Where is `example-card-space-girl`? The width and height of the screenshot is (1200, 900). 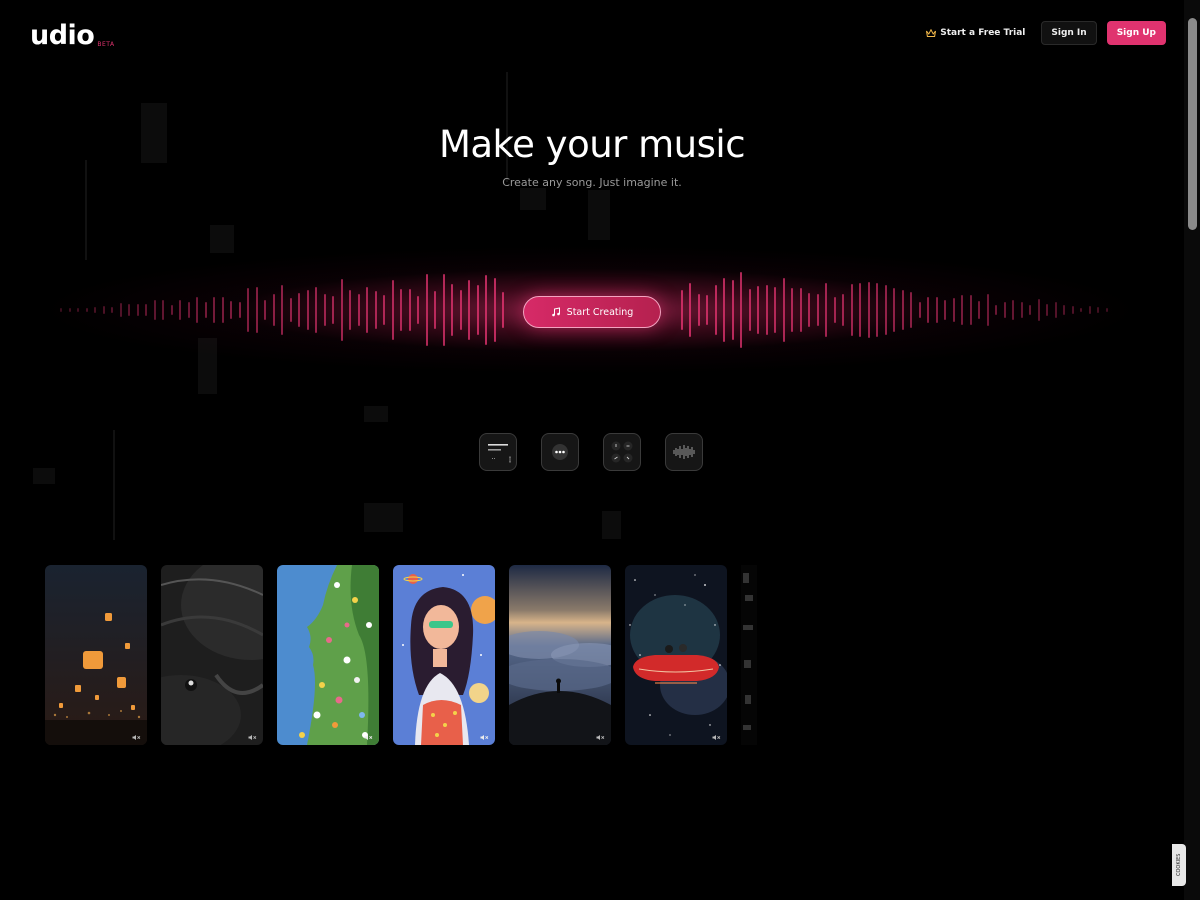
example-card-space-girl is located at coordinates (444, 655).